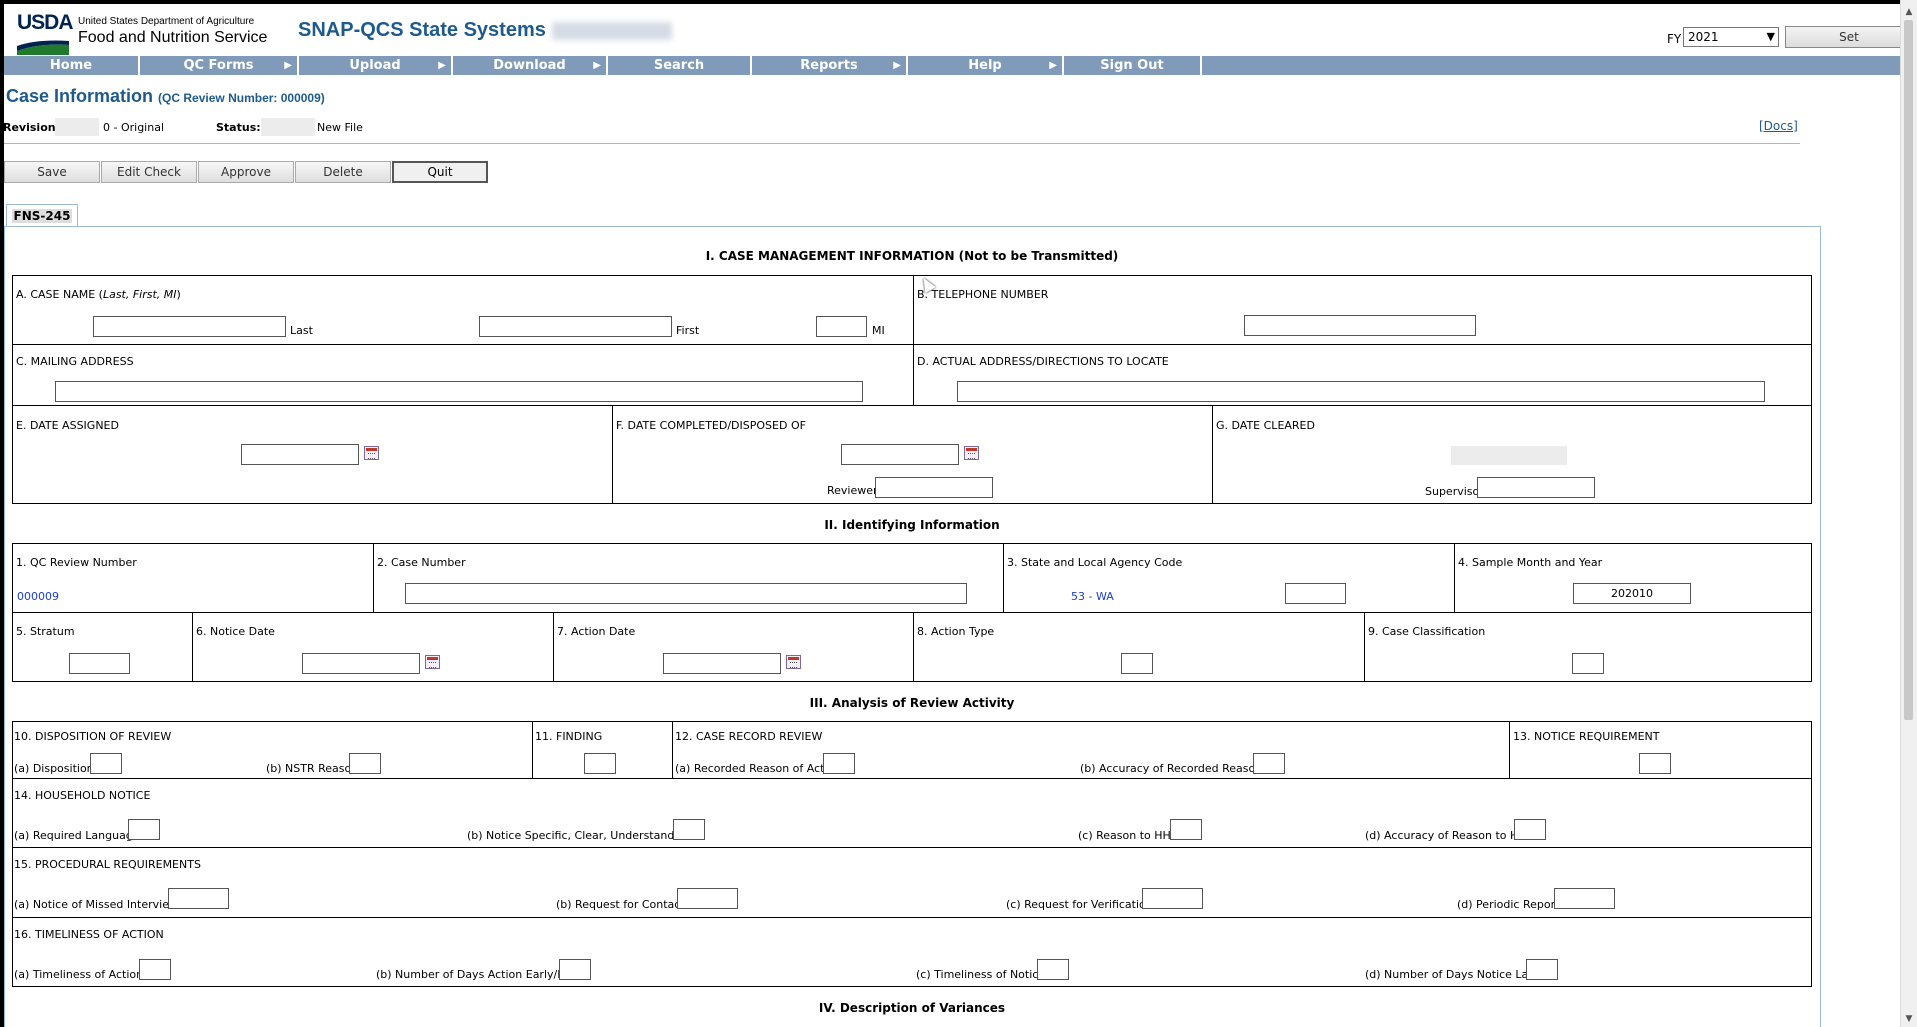  Describe the element at coordinates (38, 596) in the screenshot. I see `qc-review-number-value: 000009` at that location.